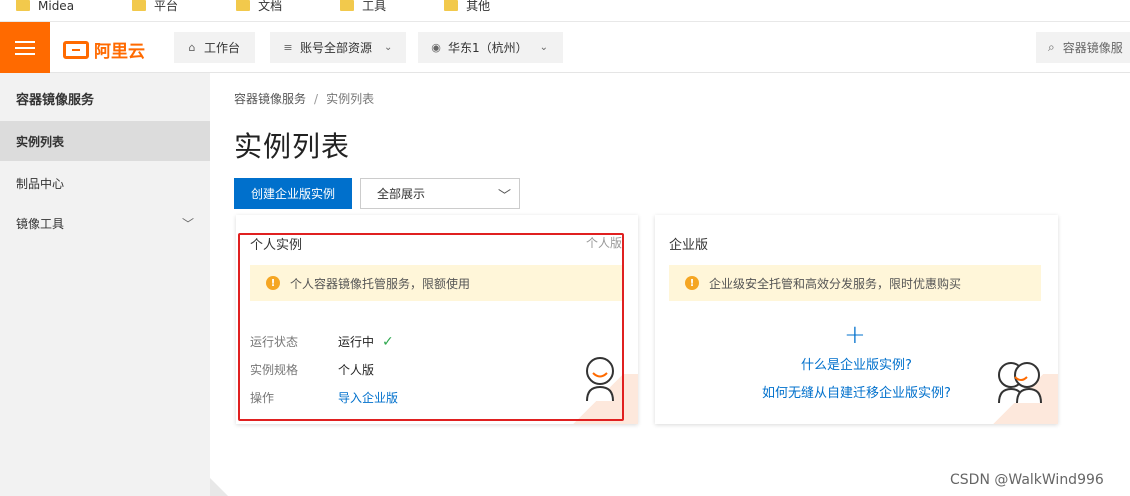 This screenshot has width=1130, height=496. I want to click on notice-banner: ! 企业级安全托管和高效分发服务，限时优惠购买, so click(855, 283).